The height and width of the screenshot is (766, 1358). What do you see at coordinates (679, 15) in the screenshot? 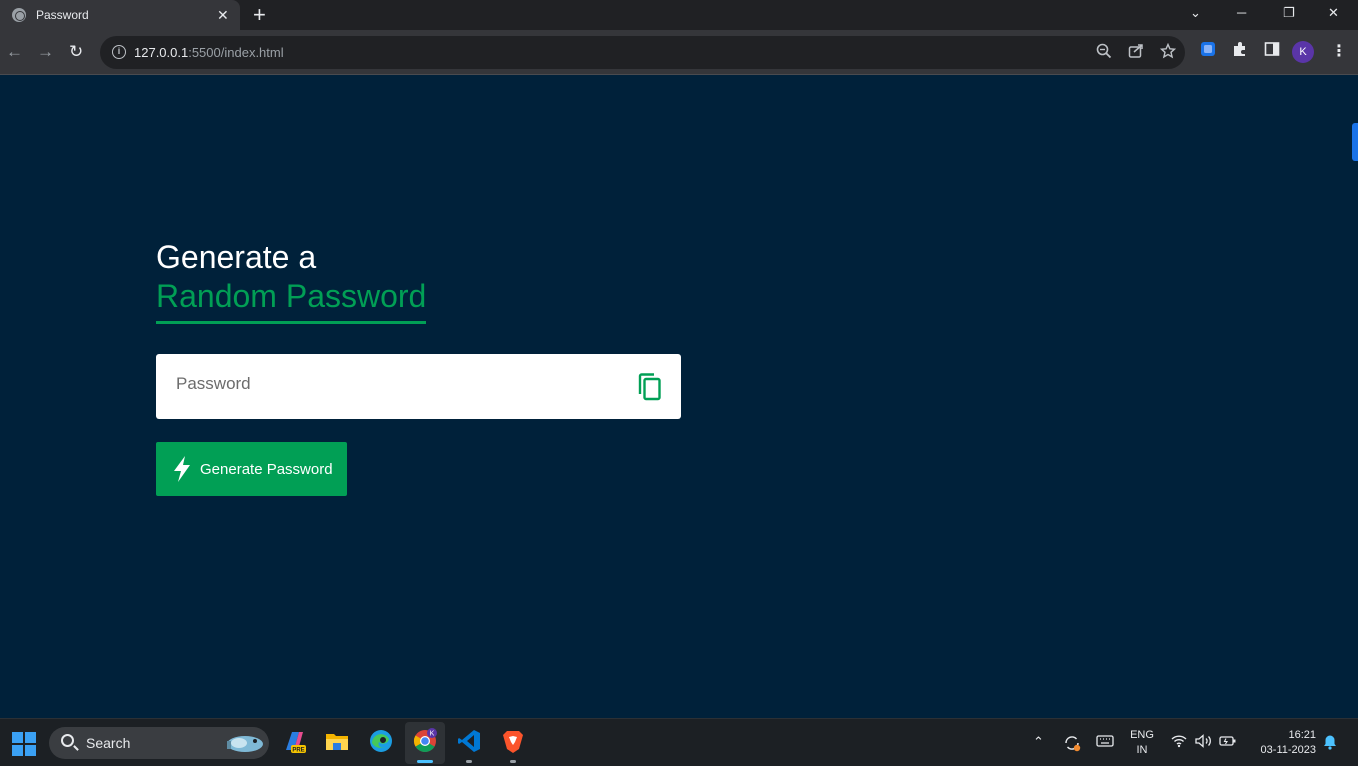
I see `browser-tab-strip: Password ✕ + ⌄ ─ ❐ ✕` at bounding box center [679, 15].